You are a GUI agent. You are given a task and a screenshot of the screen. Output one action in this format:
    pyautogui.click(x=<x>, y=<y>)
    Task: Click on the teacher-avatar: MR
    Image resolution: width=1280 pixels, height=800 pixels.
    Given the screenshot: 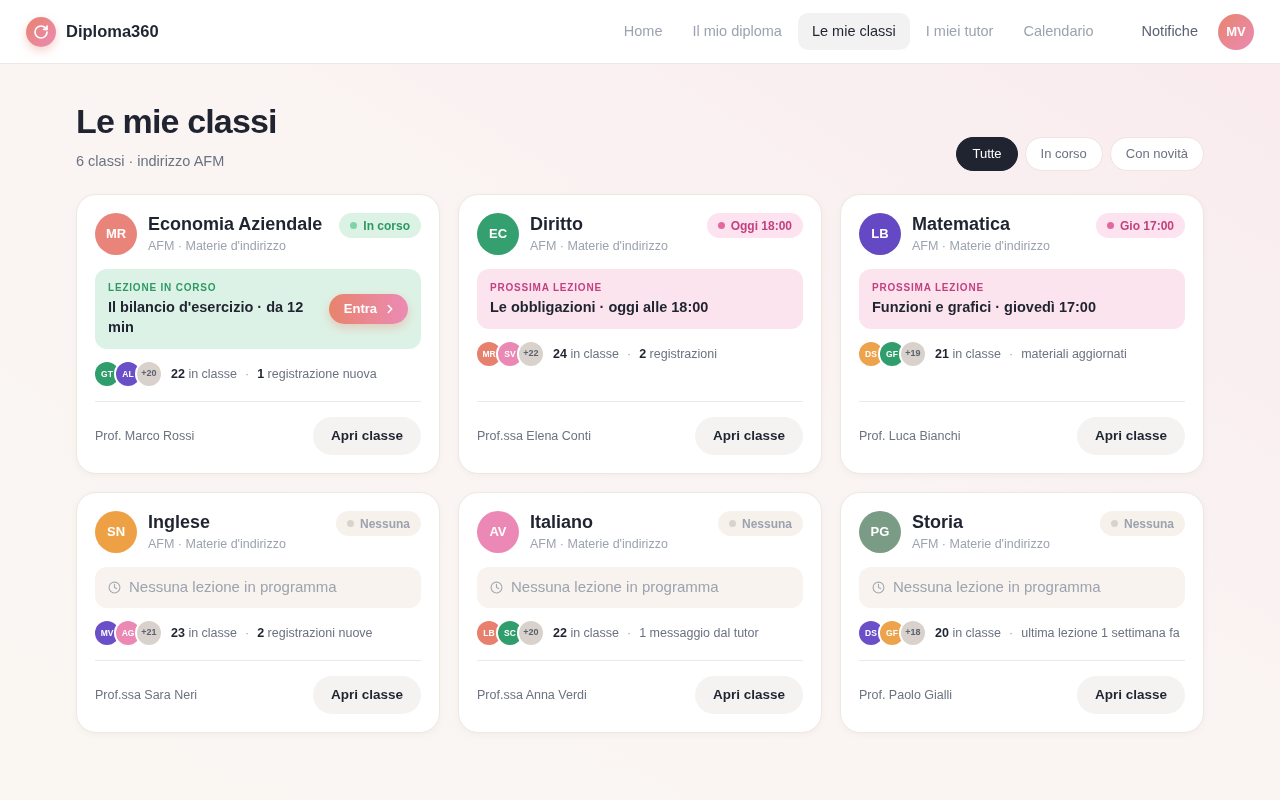 What is the action you would take?
    pyautogui.click(x=116, y=234)
    